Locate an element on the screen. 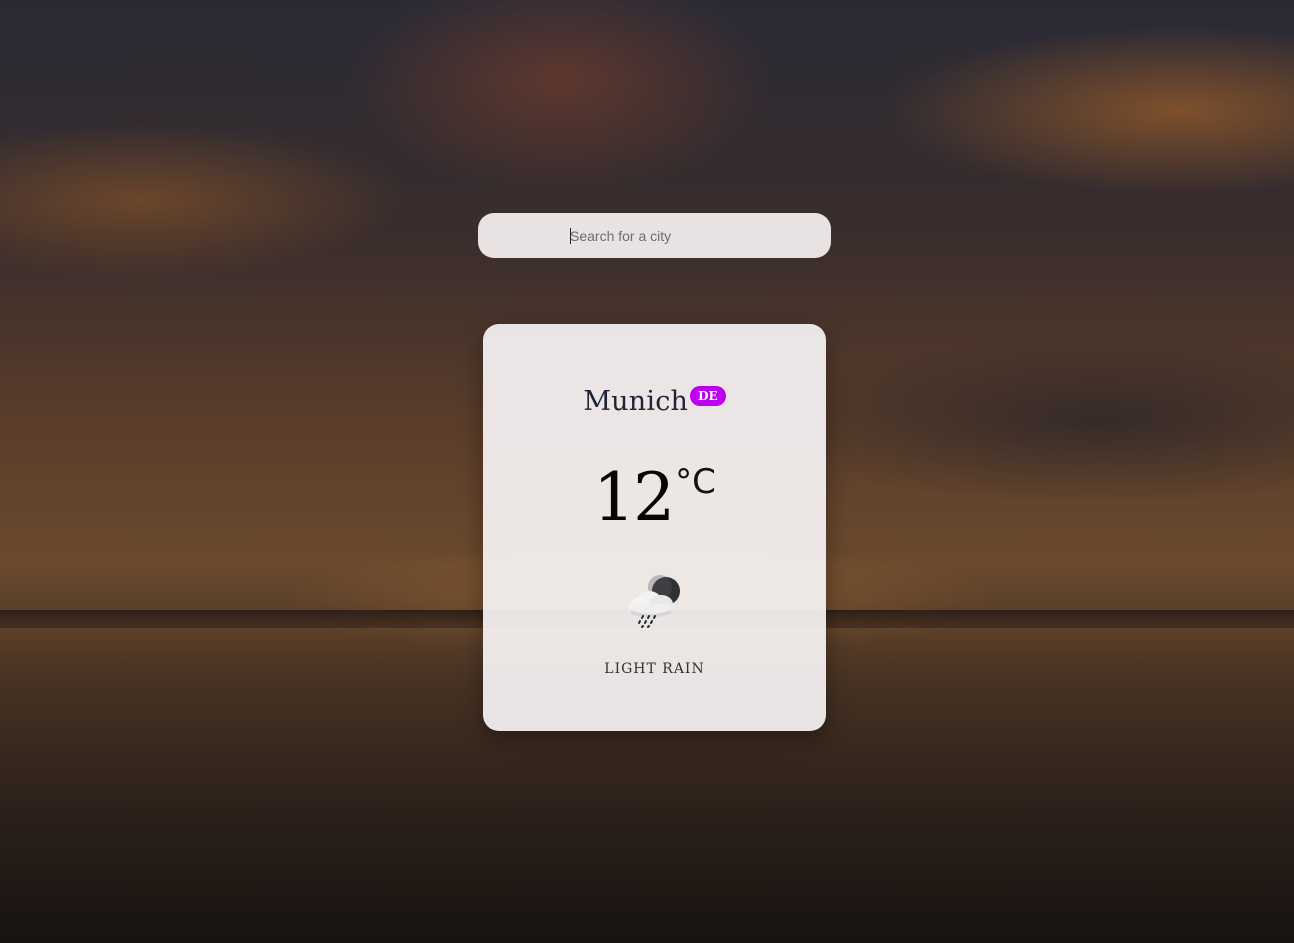 The width and height of the screenshot is (1294, 943). weather-card: Munich DE 12 °C LIGHT RAIN is located at coordinates (654, 527).